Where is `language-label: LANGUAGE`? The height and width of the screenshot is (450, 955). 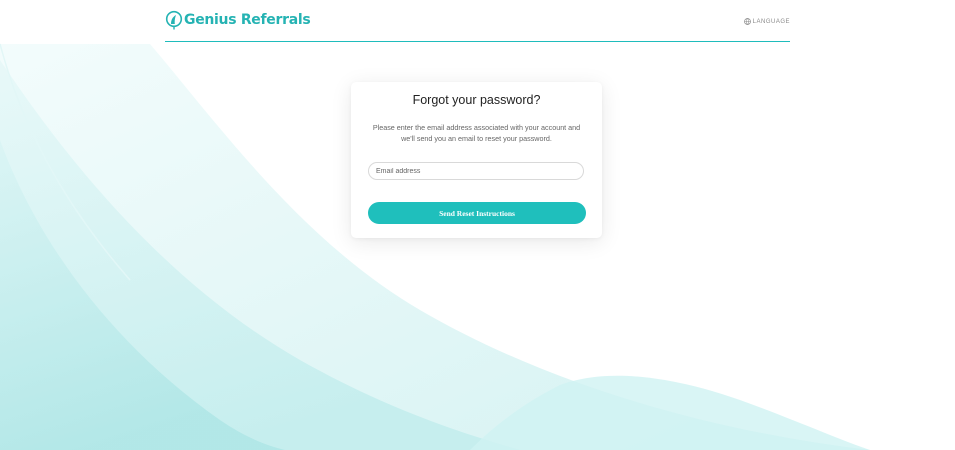
language-label: LANGUAGE is located at coordinates (771, 21).